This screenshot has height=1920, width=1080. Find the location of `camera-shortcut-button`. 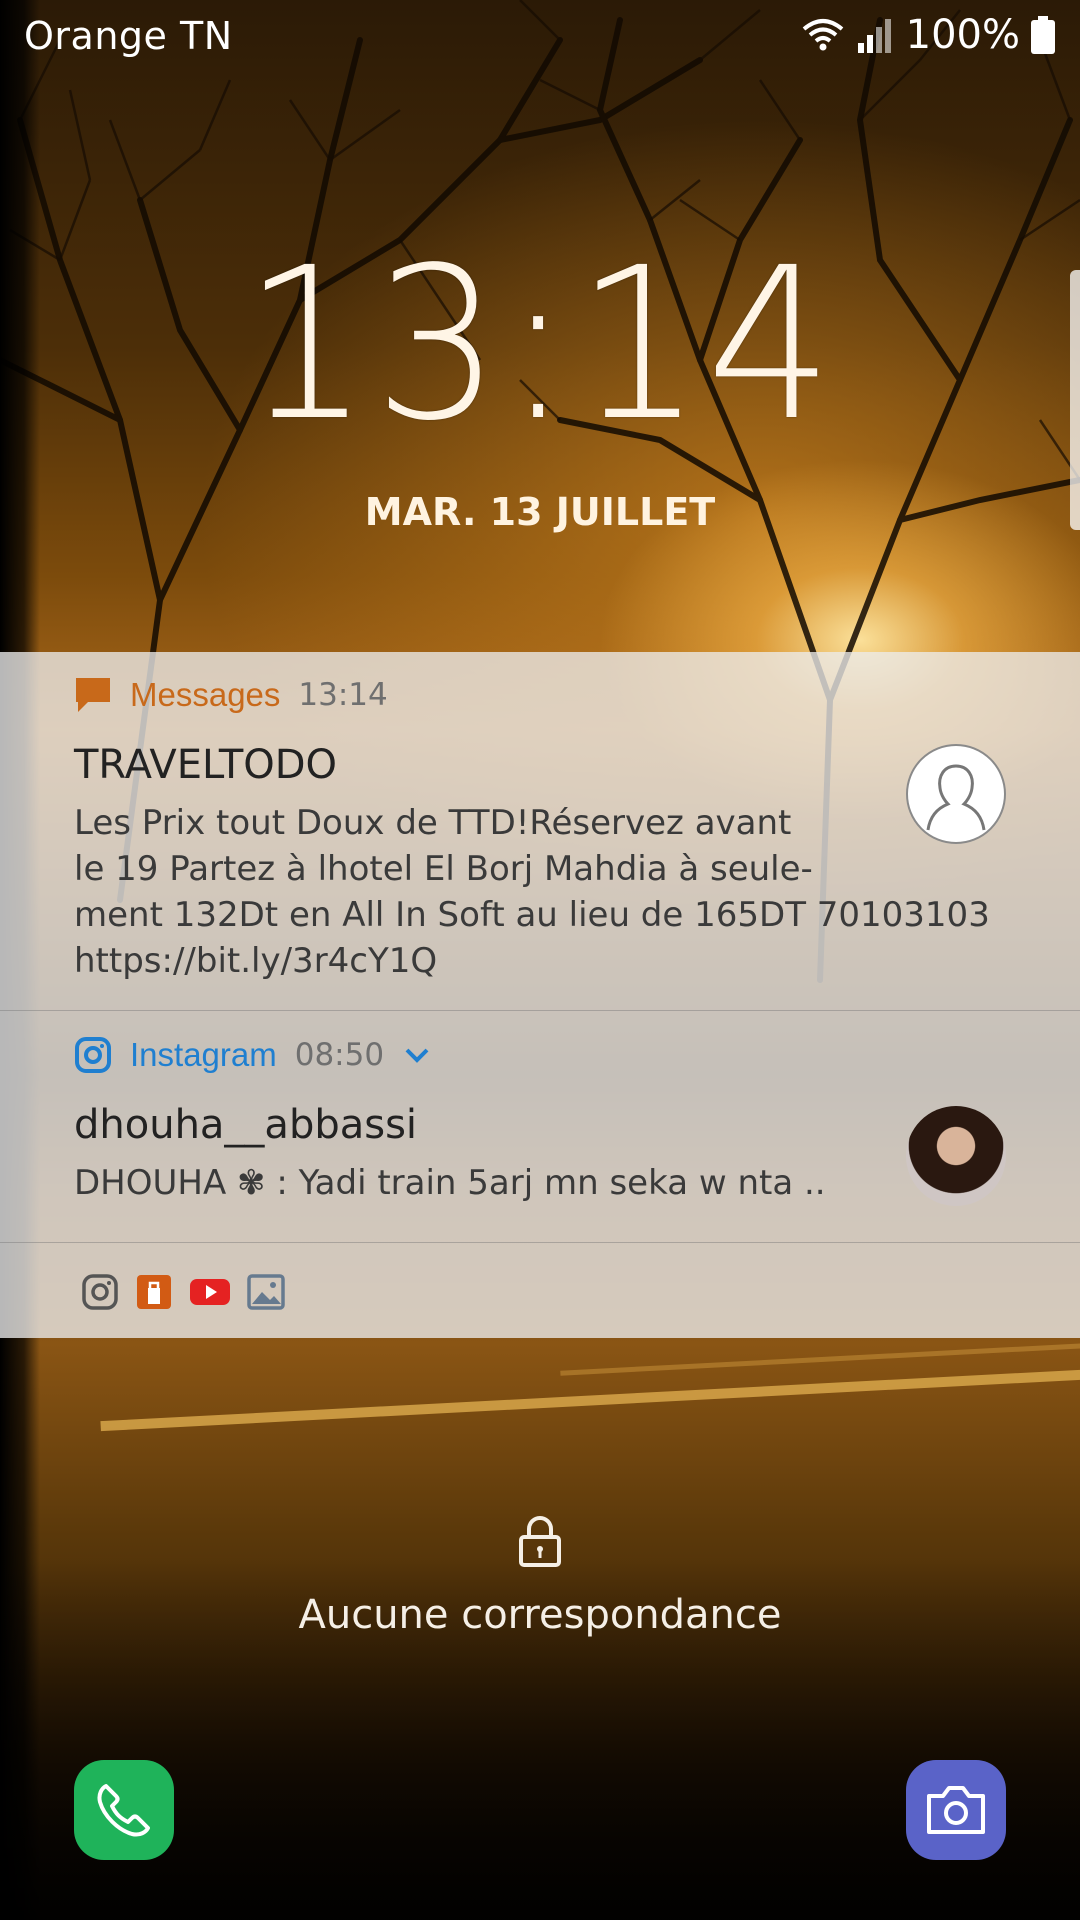

camera-shortcut-button is located at coordinates (956, 1810).